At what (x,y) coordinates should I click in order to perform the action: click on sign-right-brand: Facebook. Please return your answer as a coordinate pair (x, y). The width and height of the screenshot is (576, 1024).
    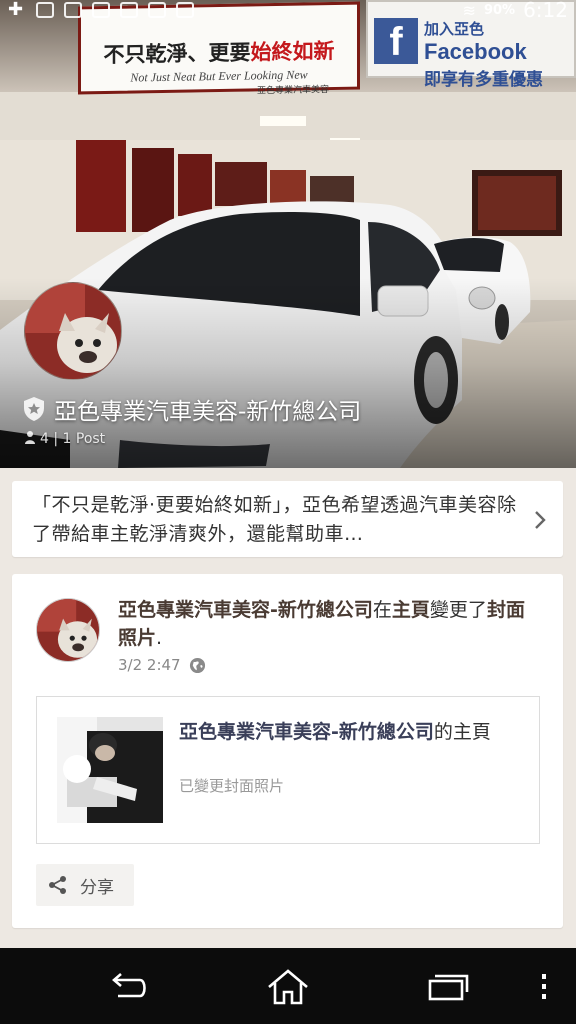
    Looking at the image, I should click on (475, 51).